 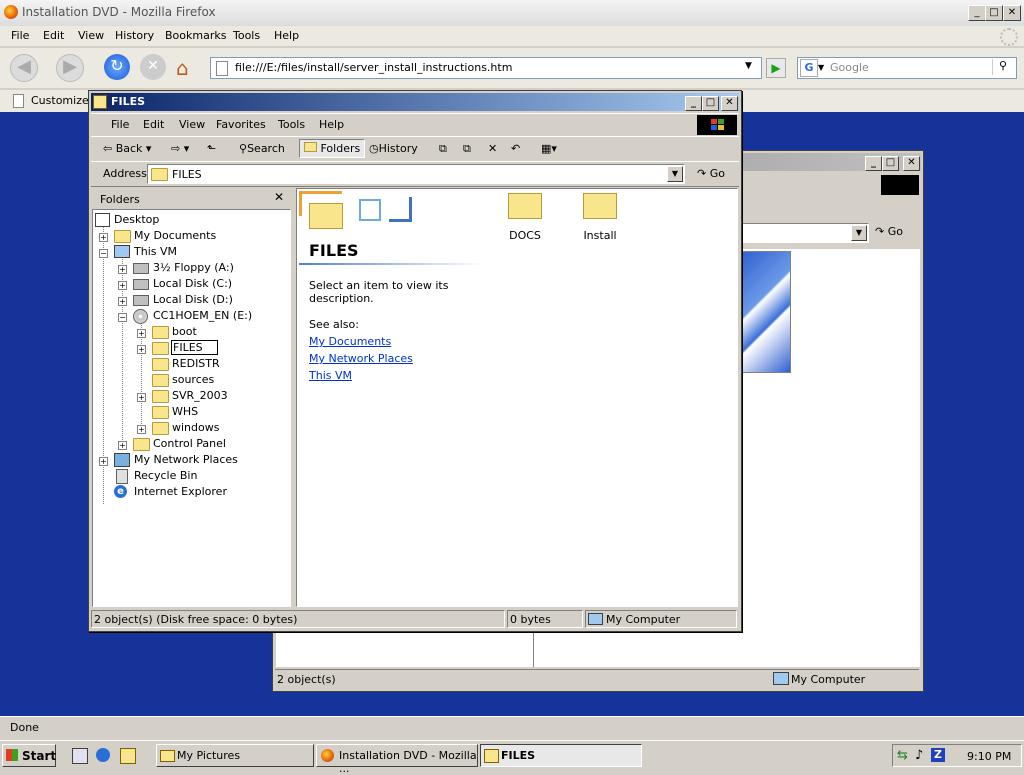 What do you see at coordinates (873, 163) in the screenshot?
I see `bg-minimize-button: _` at bounding box center [873, 163].